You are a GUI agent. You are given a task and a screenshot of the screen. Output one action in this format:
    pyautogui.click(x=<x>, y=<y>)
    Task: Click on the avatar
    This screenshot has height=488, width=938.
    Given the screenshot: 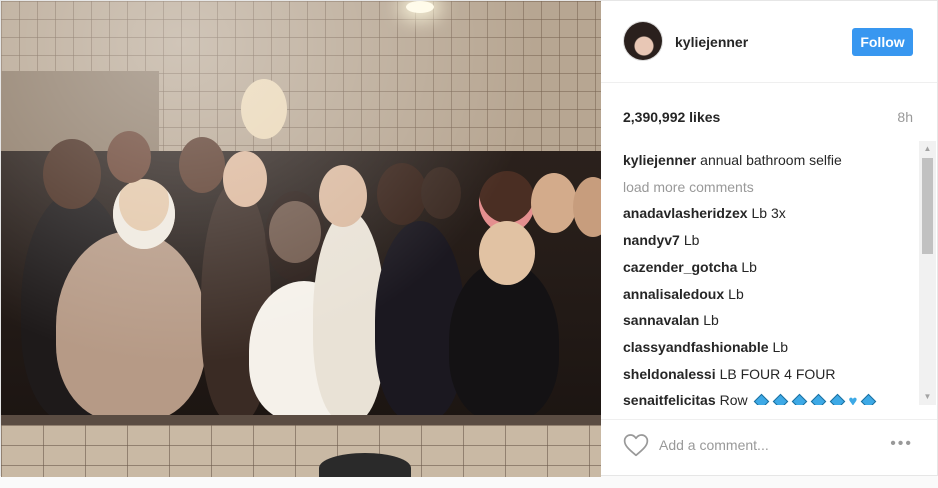 What is the action you would take?
    pyautogui.click(x=643, y=41)
    